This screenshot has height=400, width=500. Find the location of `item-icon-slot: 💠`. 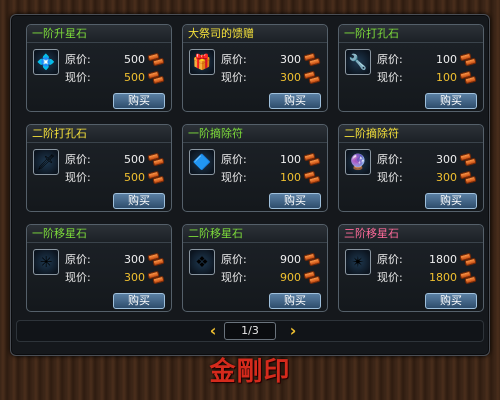

item-icon-slot: 💠 is located at coordinates (46, 62).